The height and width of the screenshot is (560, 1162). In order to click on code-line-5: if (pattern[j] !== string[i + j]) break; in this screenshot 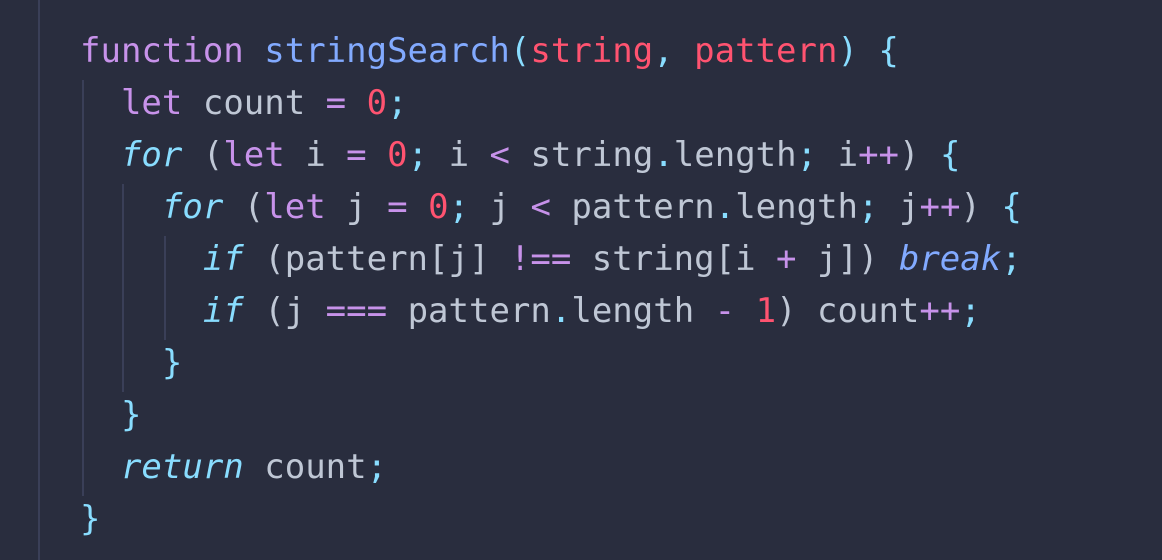, I will do `click(551, 259)`.